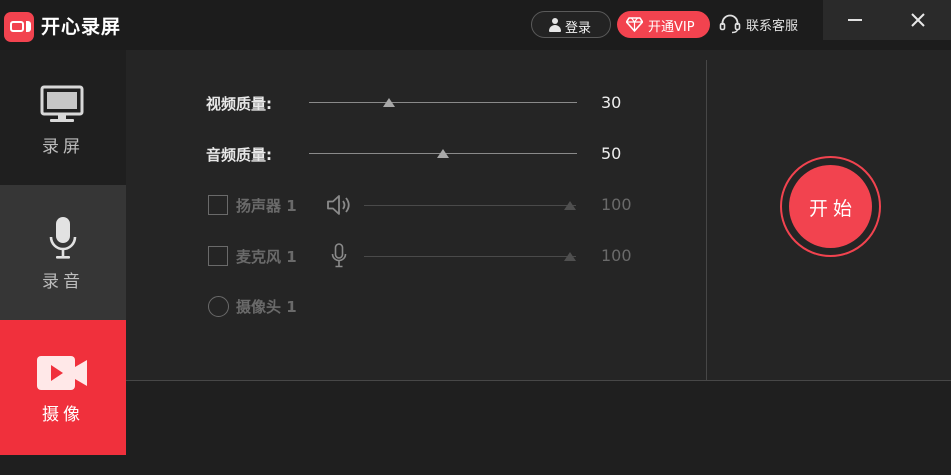 The height and width of the screenshot is (475, 951). What do you see at coordinates (63, 282) in the screenshot?
I see `sidebar-item-label: 录音` at bounding box center [63, 282].